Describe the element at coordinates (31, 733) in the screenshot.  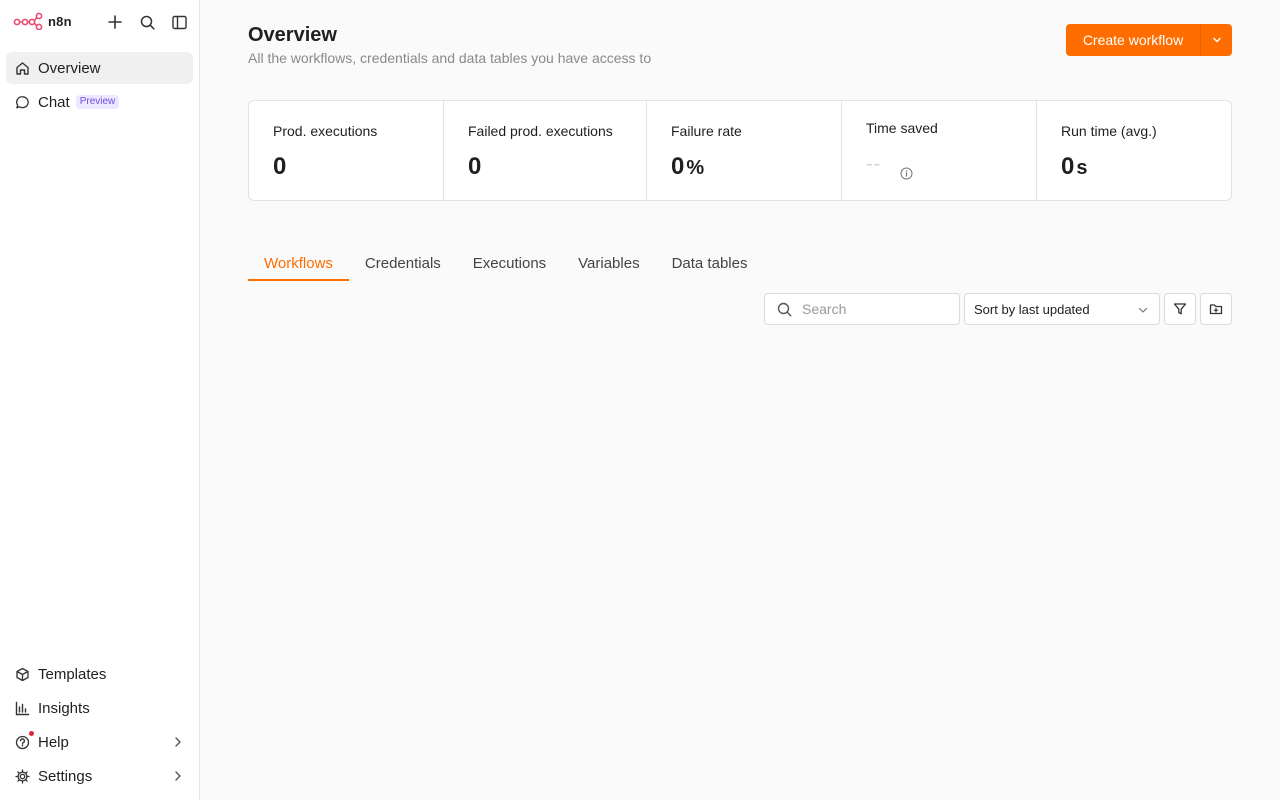
I see `notification-dot` at that location.